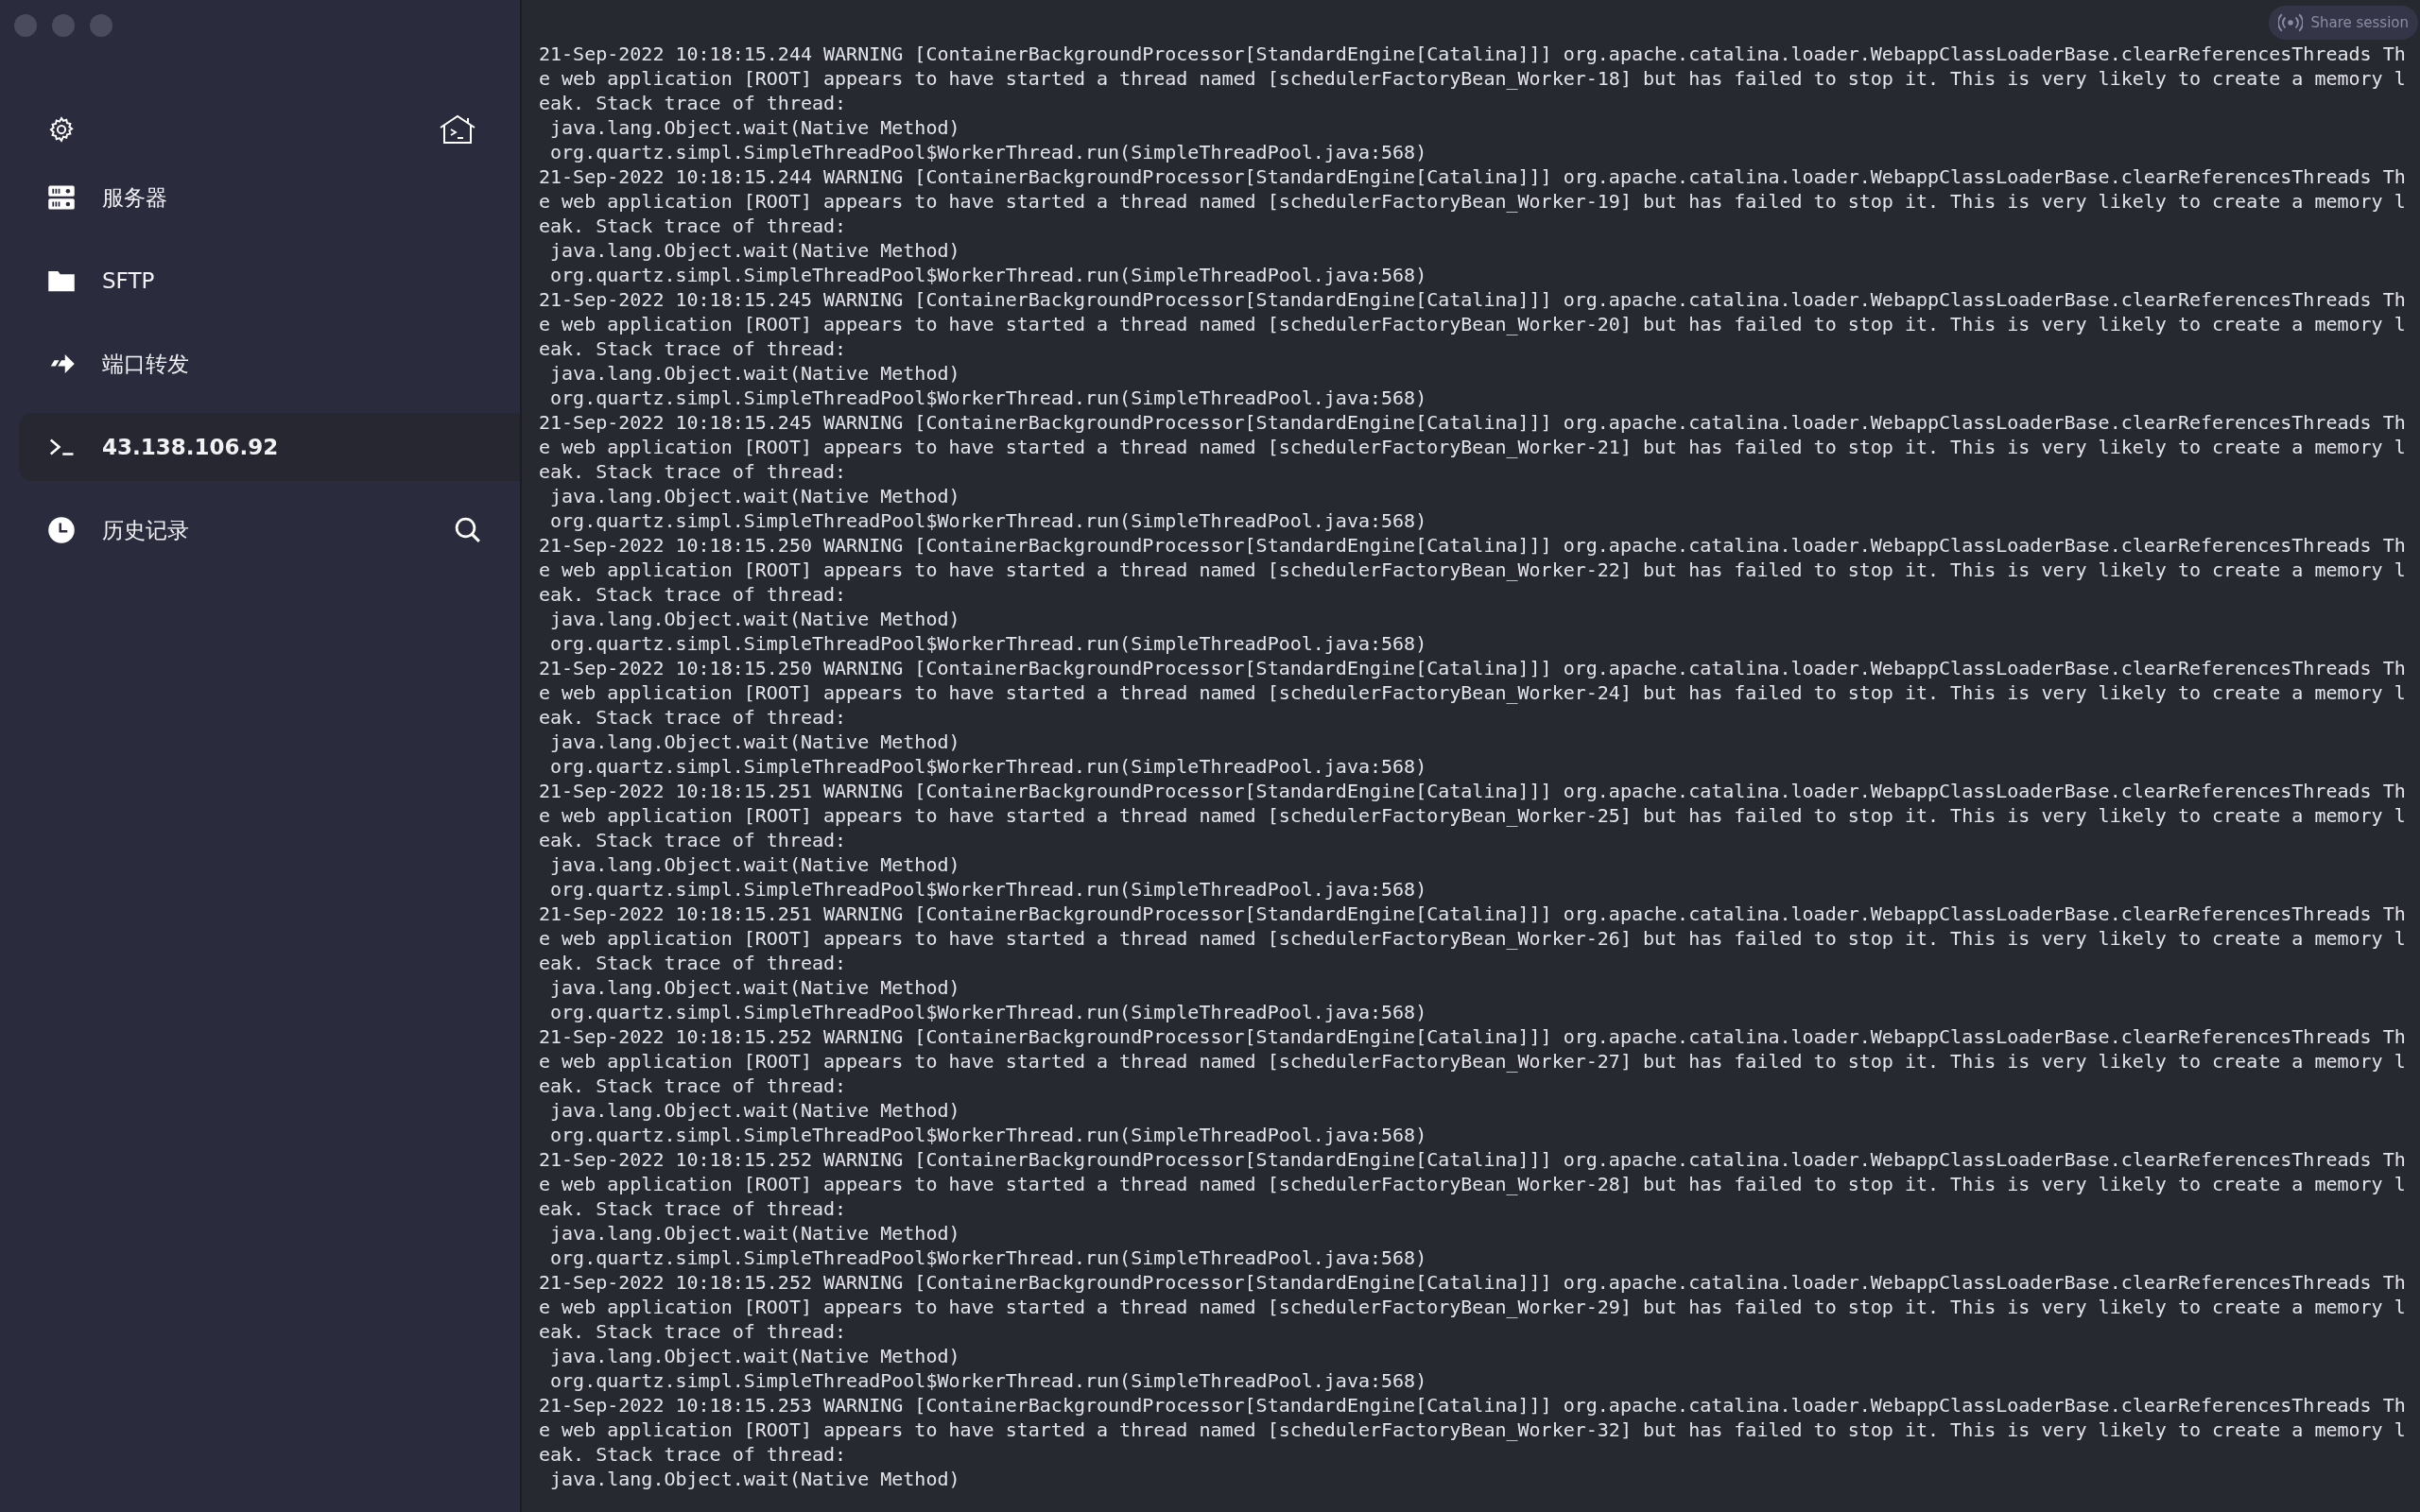 The width and height of the screenshot is (2420, 1512). Describe the element at coordinates (1473, 692) in the screenshot. I see `terminal-line: e web application [ROOT] appears to have started a thread named [schedulerFactoryBean_Worker-24] but has failed to stop it. This is very likely to create a memory l` at that location.